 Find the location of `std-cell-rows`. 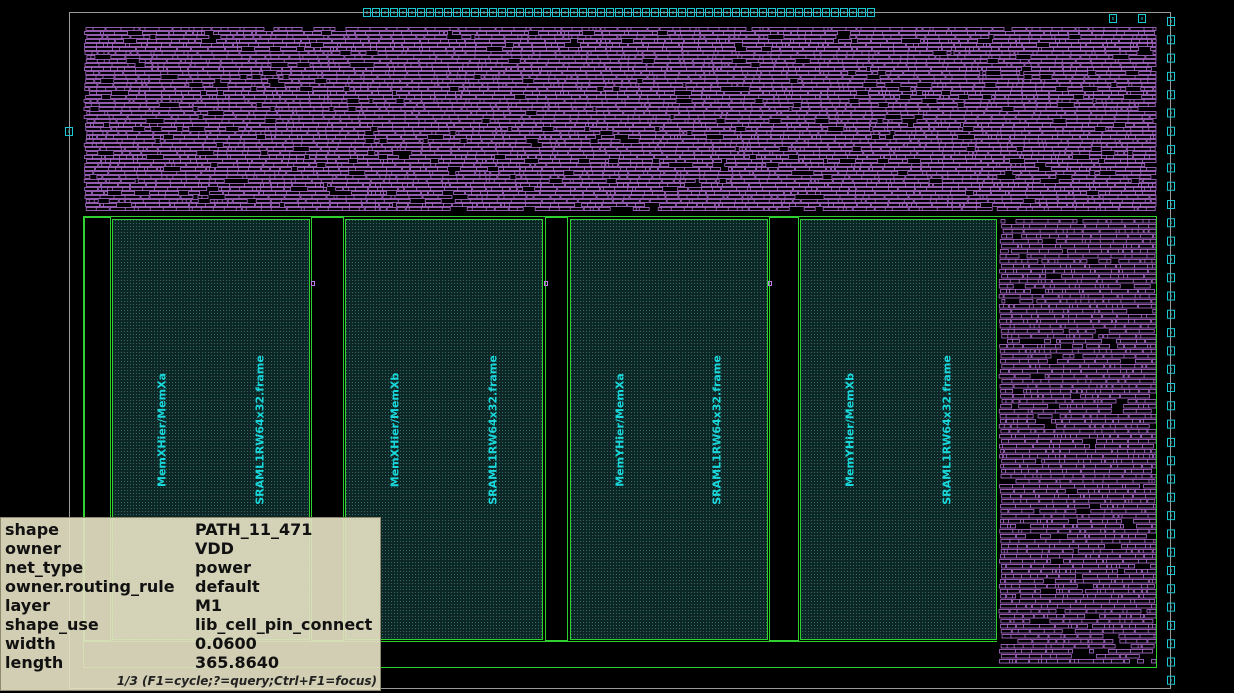

std-cell-rows is located at coordinates (1077, 441).